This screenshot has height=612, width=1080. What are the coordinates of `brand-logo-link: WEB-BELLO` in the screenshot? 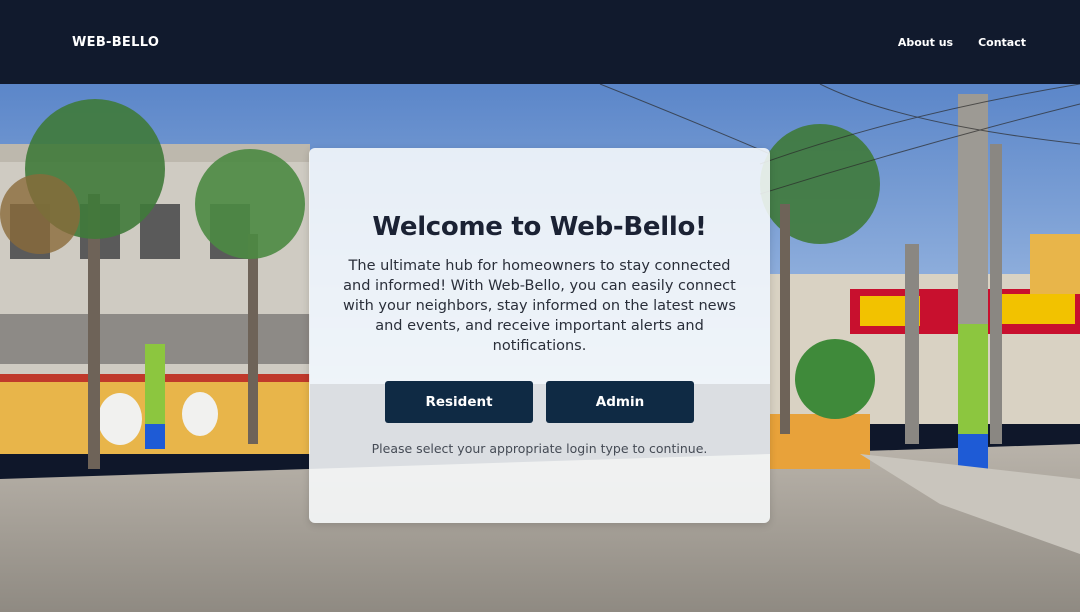 It's located at (115, 42).